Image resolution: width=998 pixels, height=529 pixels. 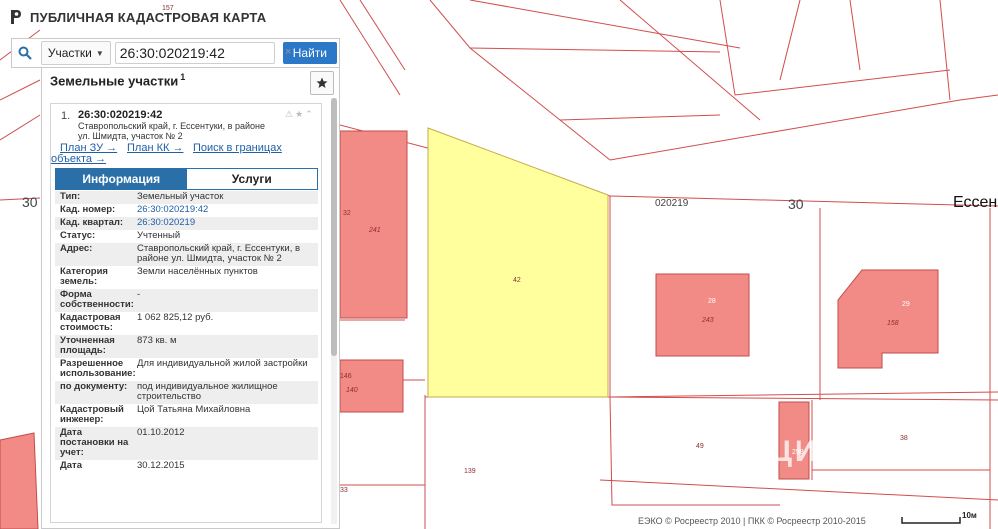 What do you see at coordinates (114, 81) in the screenshot?
I see `panel-title-text: Земельные участки` at bounding box center [114, 81].